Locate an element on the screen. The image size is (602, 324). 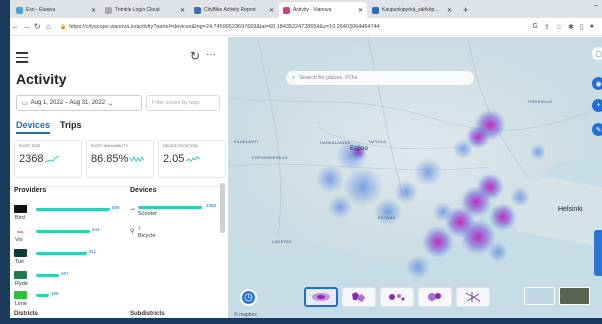
stat-device-rotation: Device rotation 2.05 is located at coordinates (192, 159).